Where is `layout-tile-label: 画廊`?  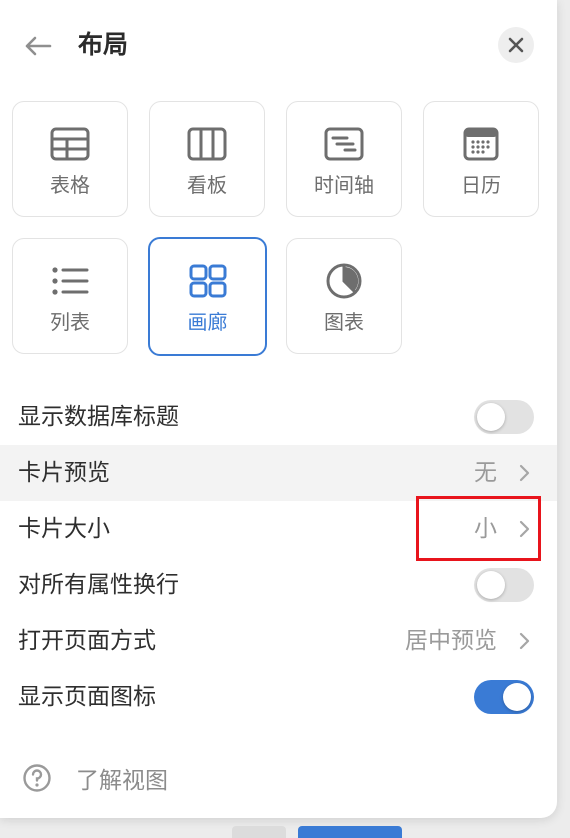 layout-tile-label: 画廊 is located at coordinates (207, 322).